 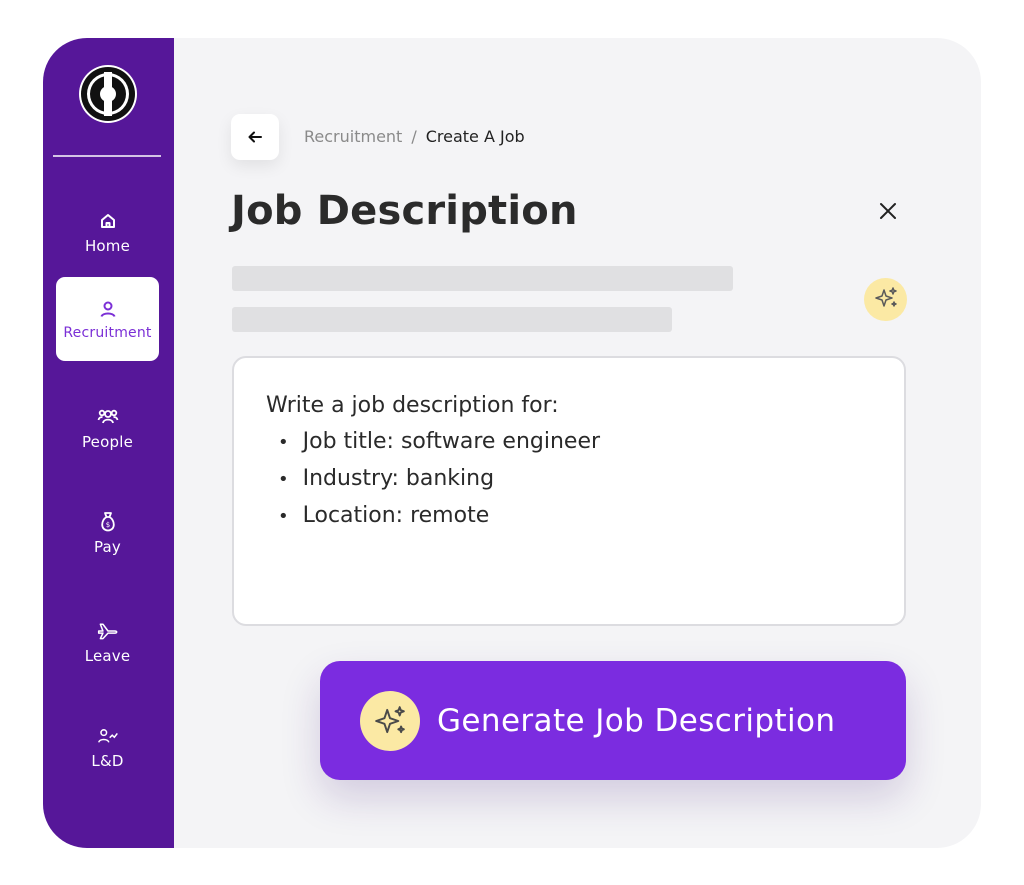 I want to click on money-bag-icon: $, so click(x=108, y=522).